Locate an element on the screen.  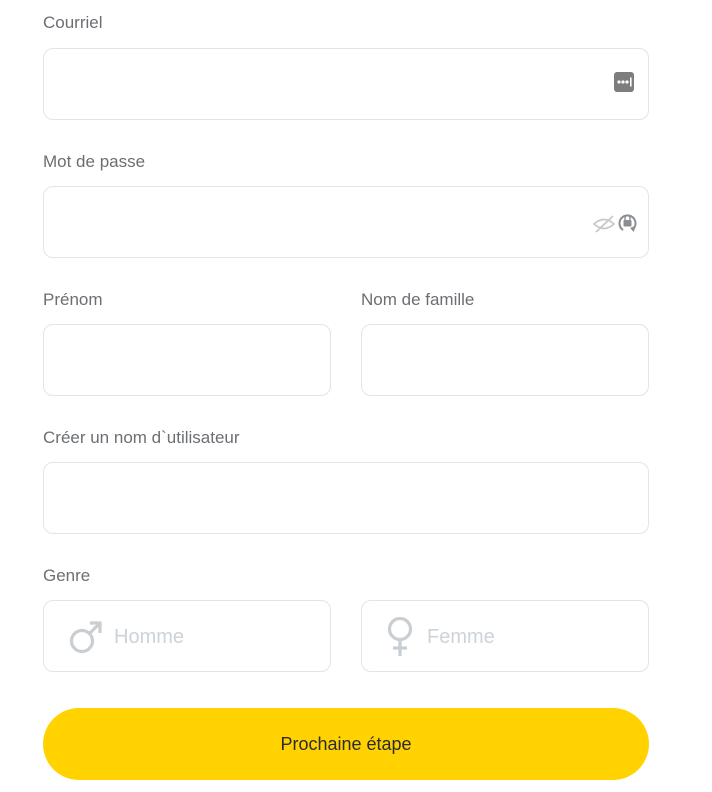
first-name-field-container is located at coordinates (187, 360).